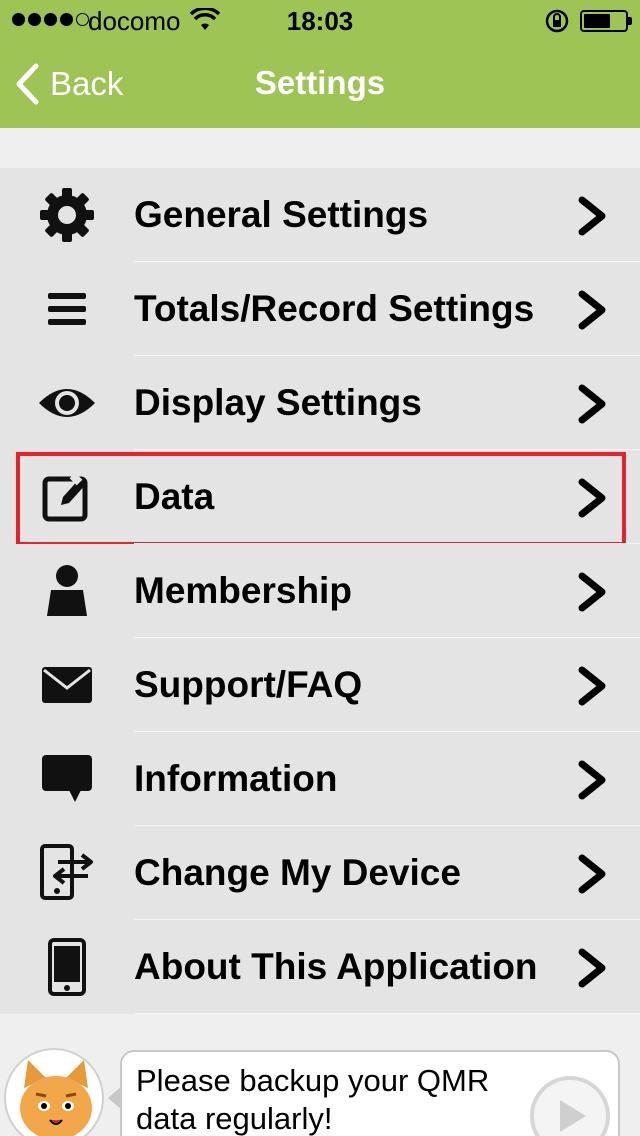 Image resolution: width=640 pixels, height=1136 pixels. I want to click on settings-item-change-device: Change My Device, so click(320, 873).